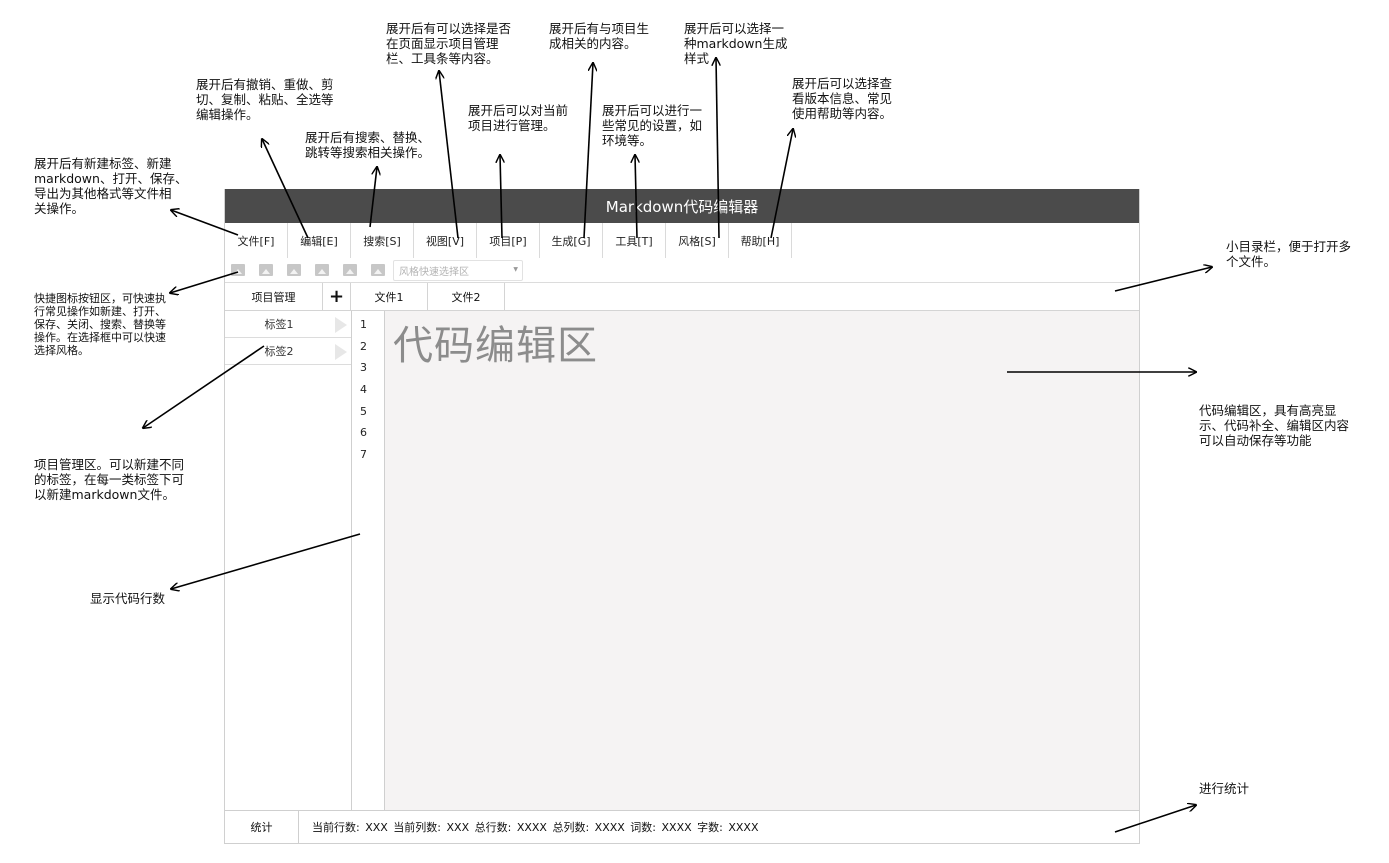 Image resolution: width=1389 pixels, height=863 pixels. What do you see at coordinates (697, 240) in the screenshot?
I see `menu-style: 风格[S]` at bounding box center [697, 240].